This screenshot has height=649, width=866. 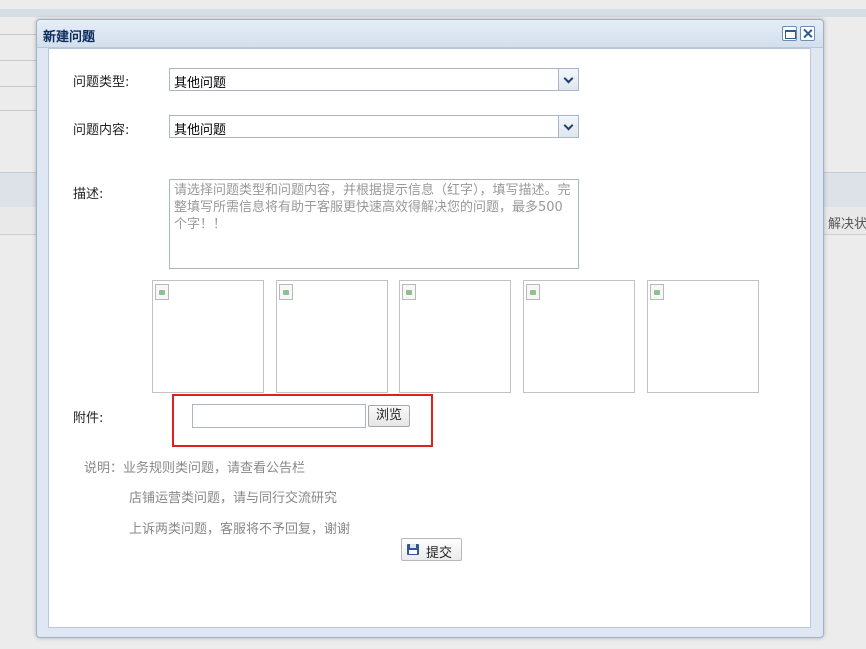 I want to click on submit-button: 提交, so click(x=431, y=549).